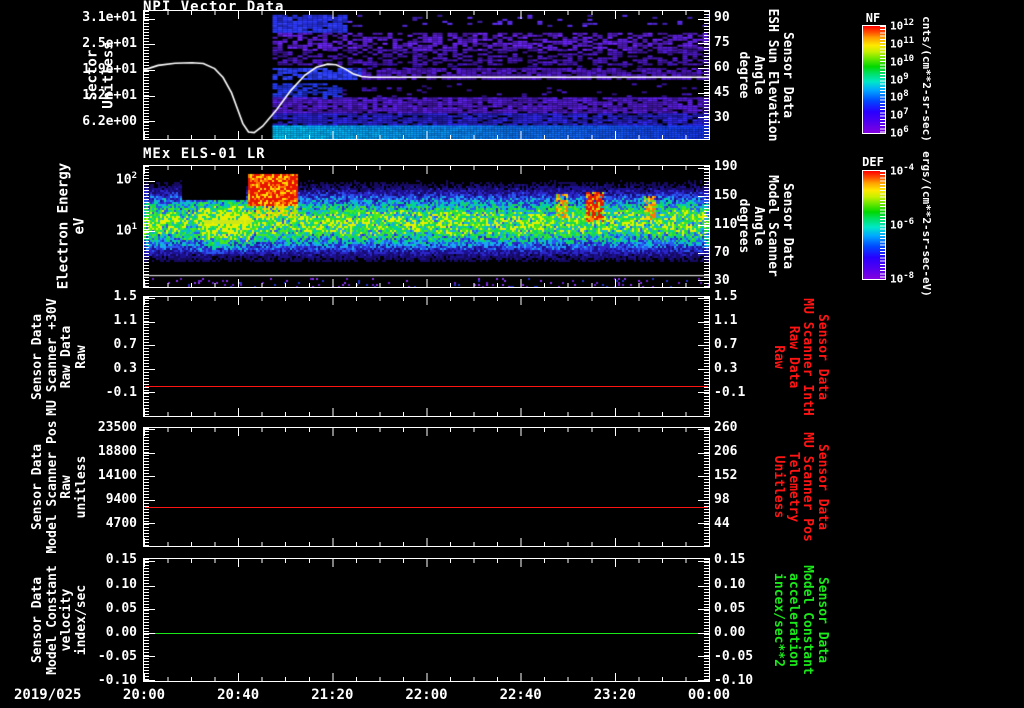  I want to click on colorbar-tick-label: 108, so click(899, 96).